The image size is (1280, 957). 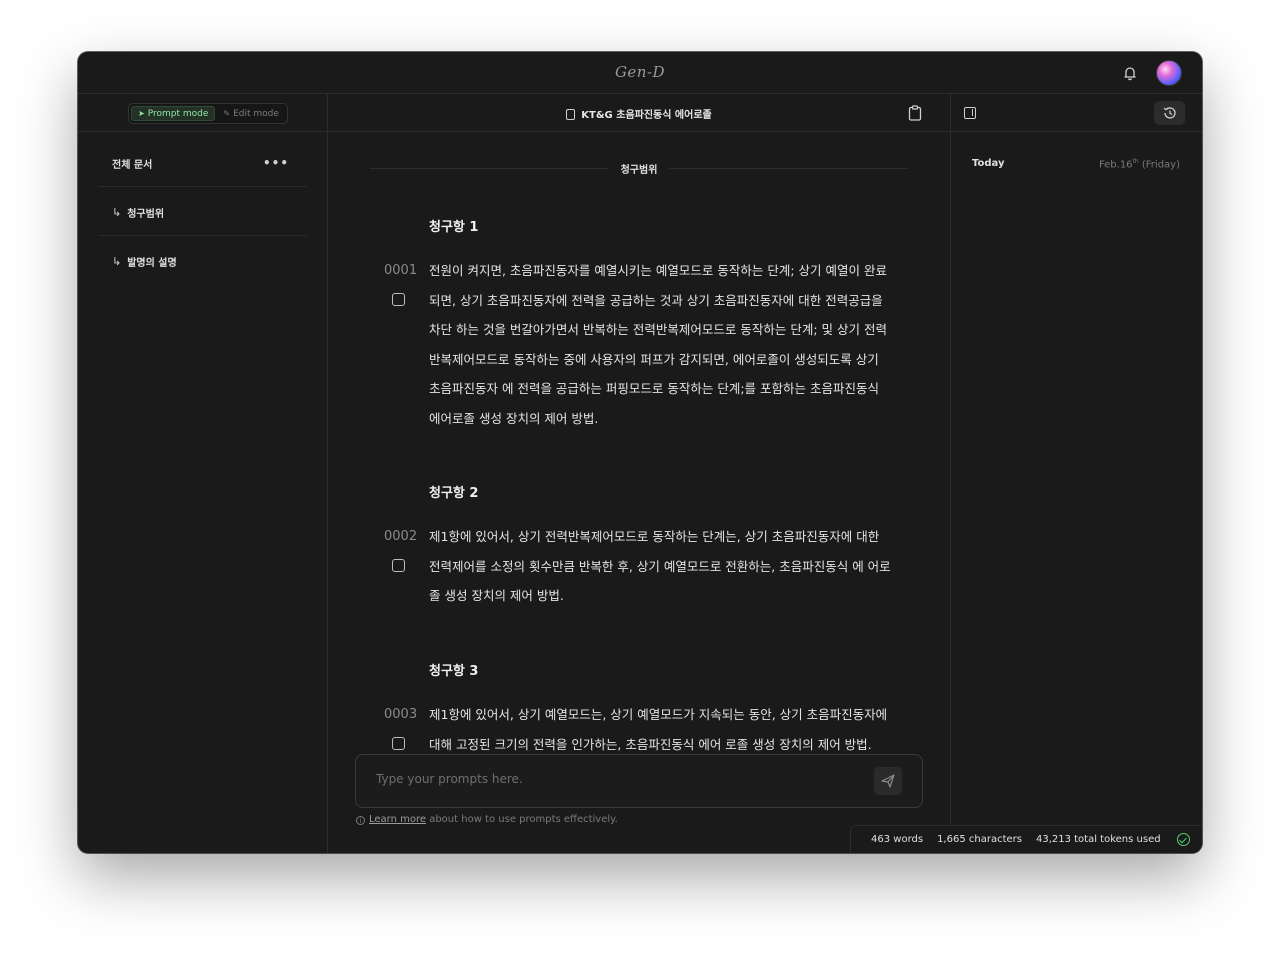 What do you see at coordinates (141, 113) in the screenshot?
I see `send-small-icon: ➤` at bounding box center [141, 113].